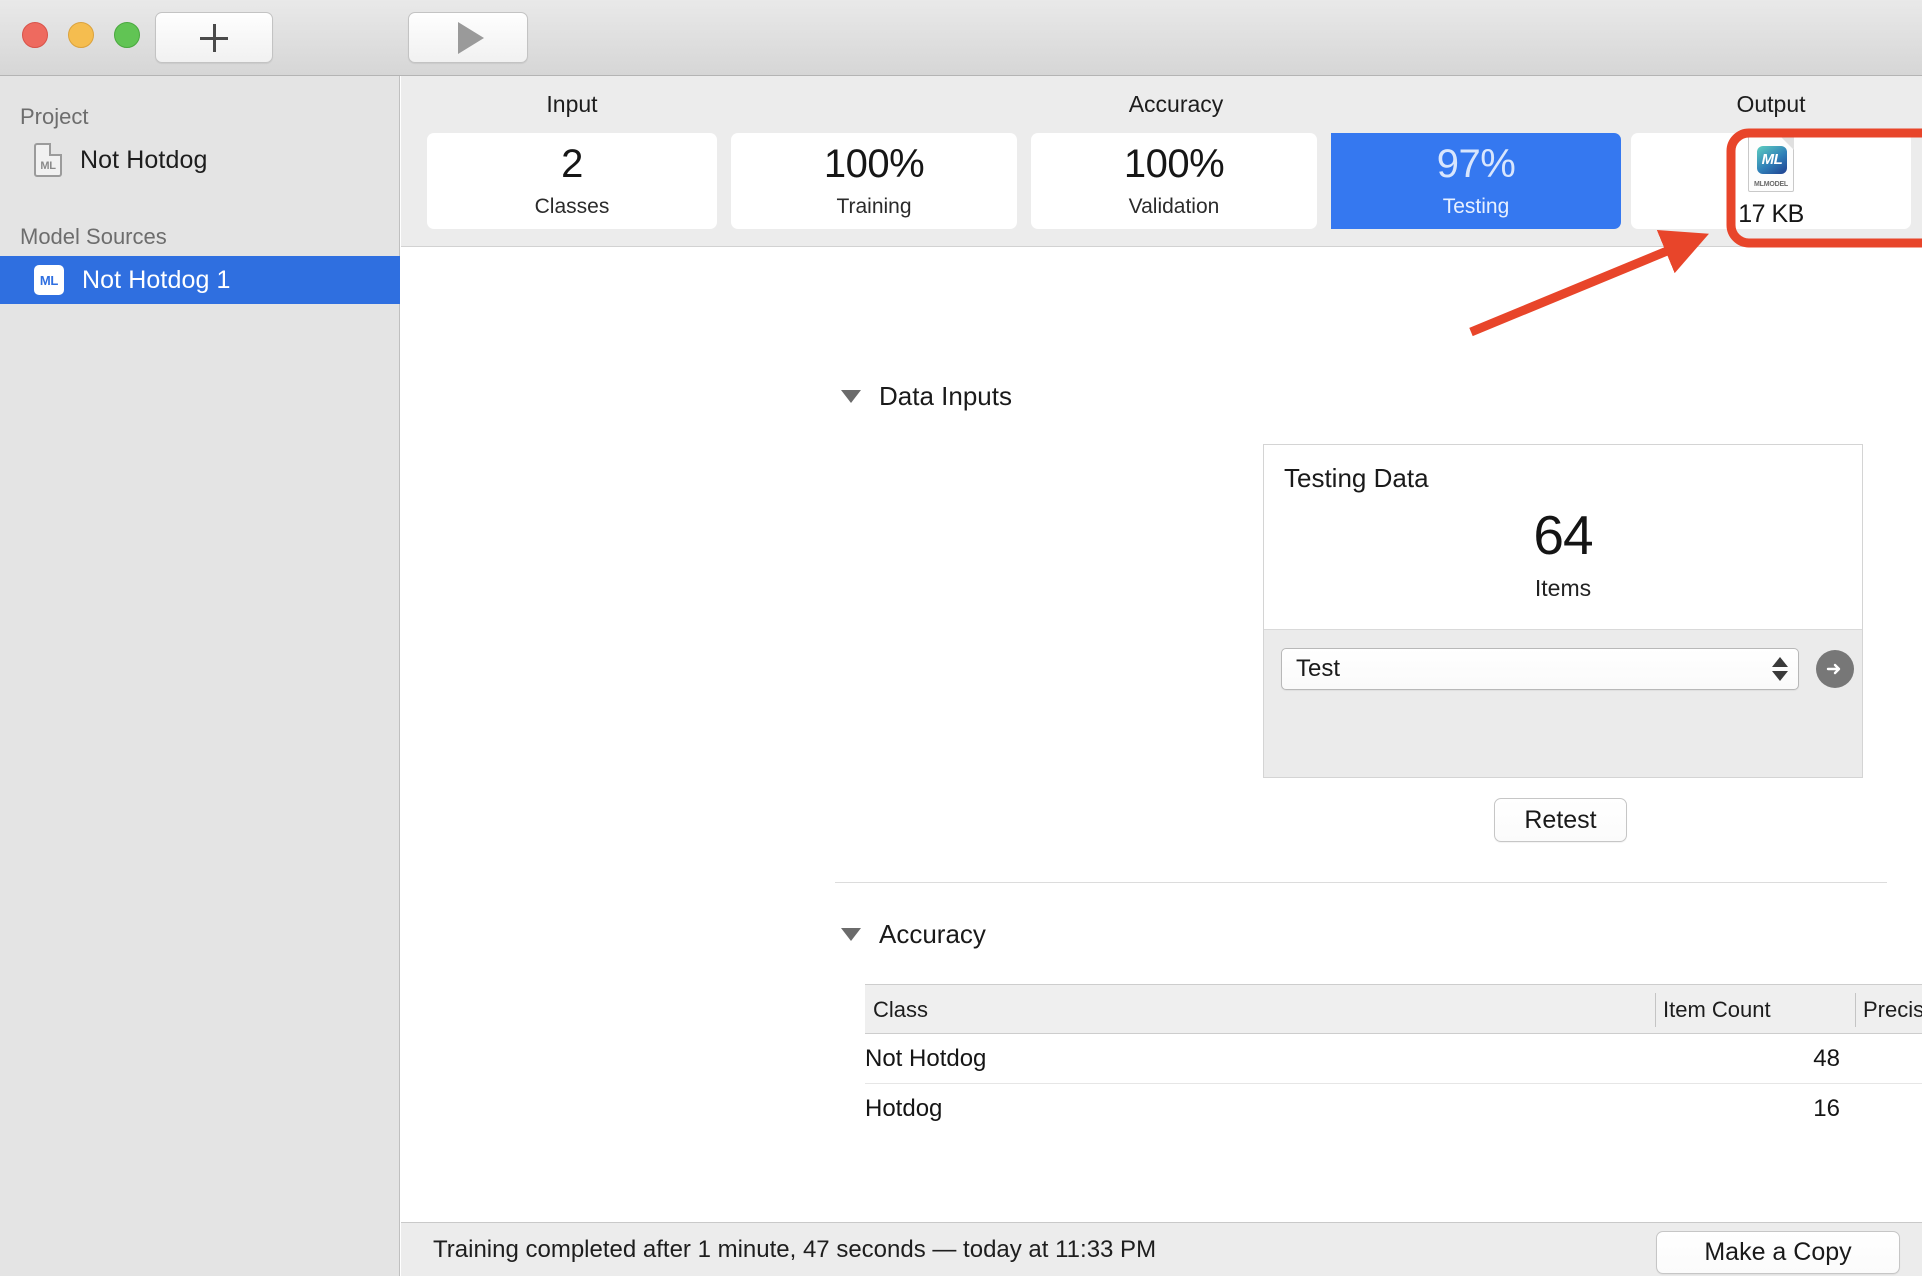 The height and width of the screenshot is (1276, 1922). I want to click on ml-document-icon: ML, so click(48, 160).